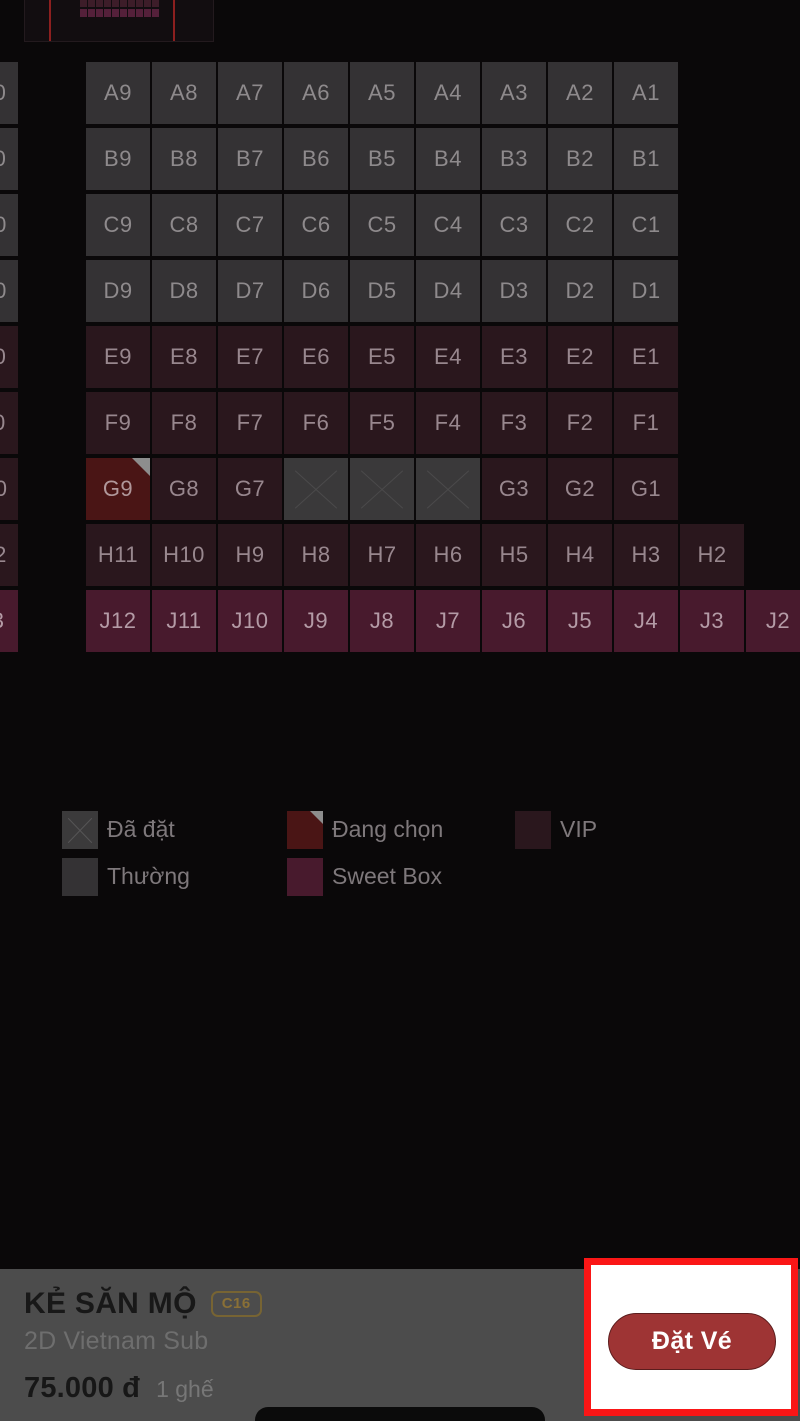 The height and width of the screenshot is (1421, 800). What do you see at coordinates (118, 489) in the screenshot?
I see `seat-g9: G9` at bounding box center [118, 489].